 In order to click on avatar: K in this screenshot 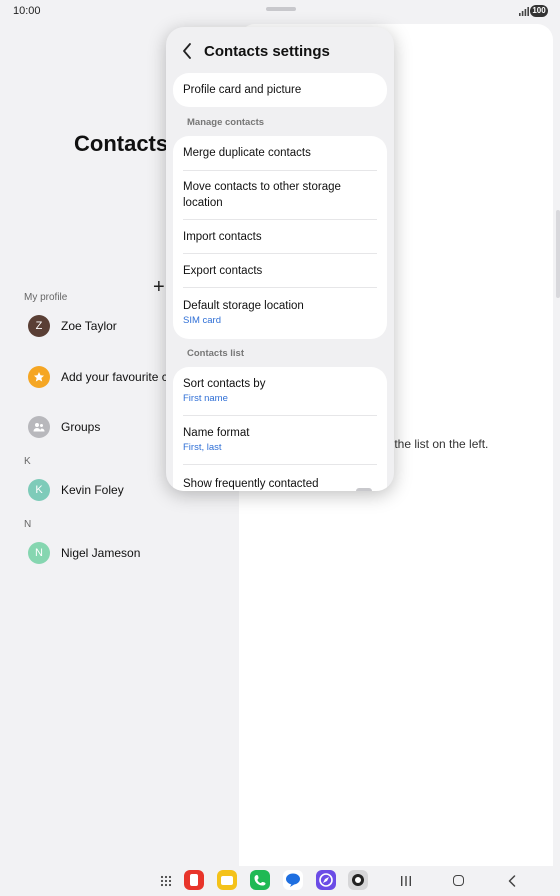, I will do `click(39, 490)`.